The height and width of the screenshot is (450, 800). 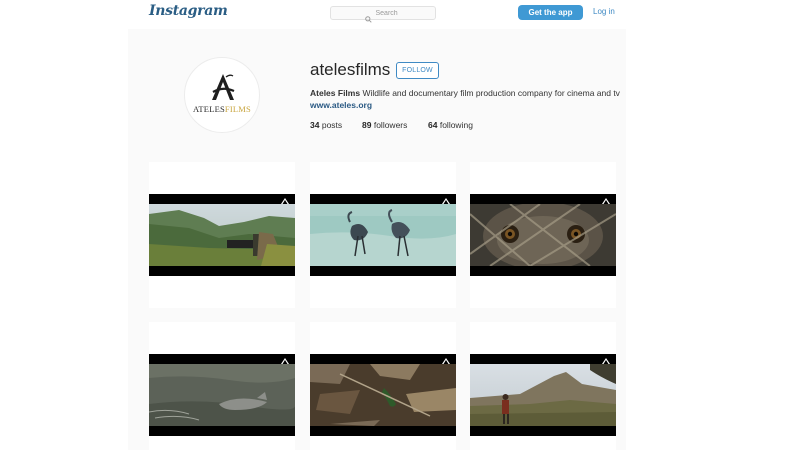 I want to click on profile-website-link: www.ateles.org, so click(x=341, y=105).